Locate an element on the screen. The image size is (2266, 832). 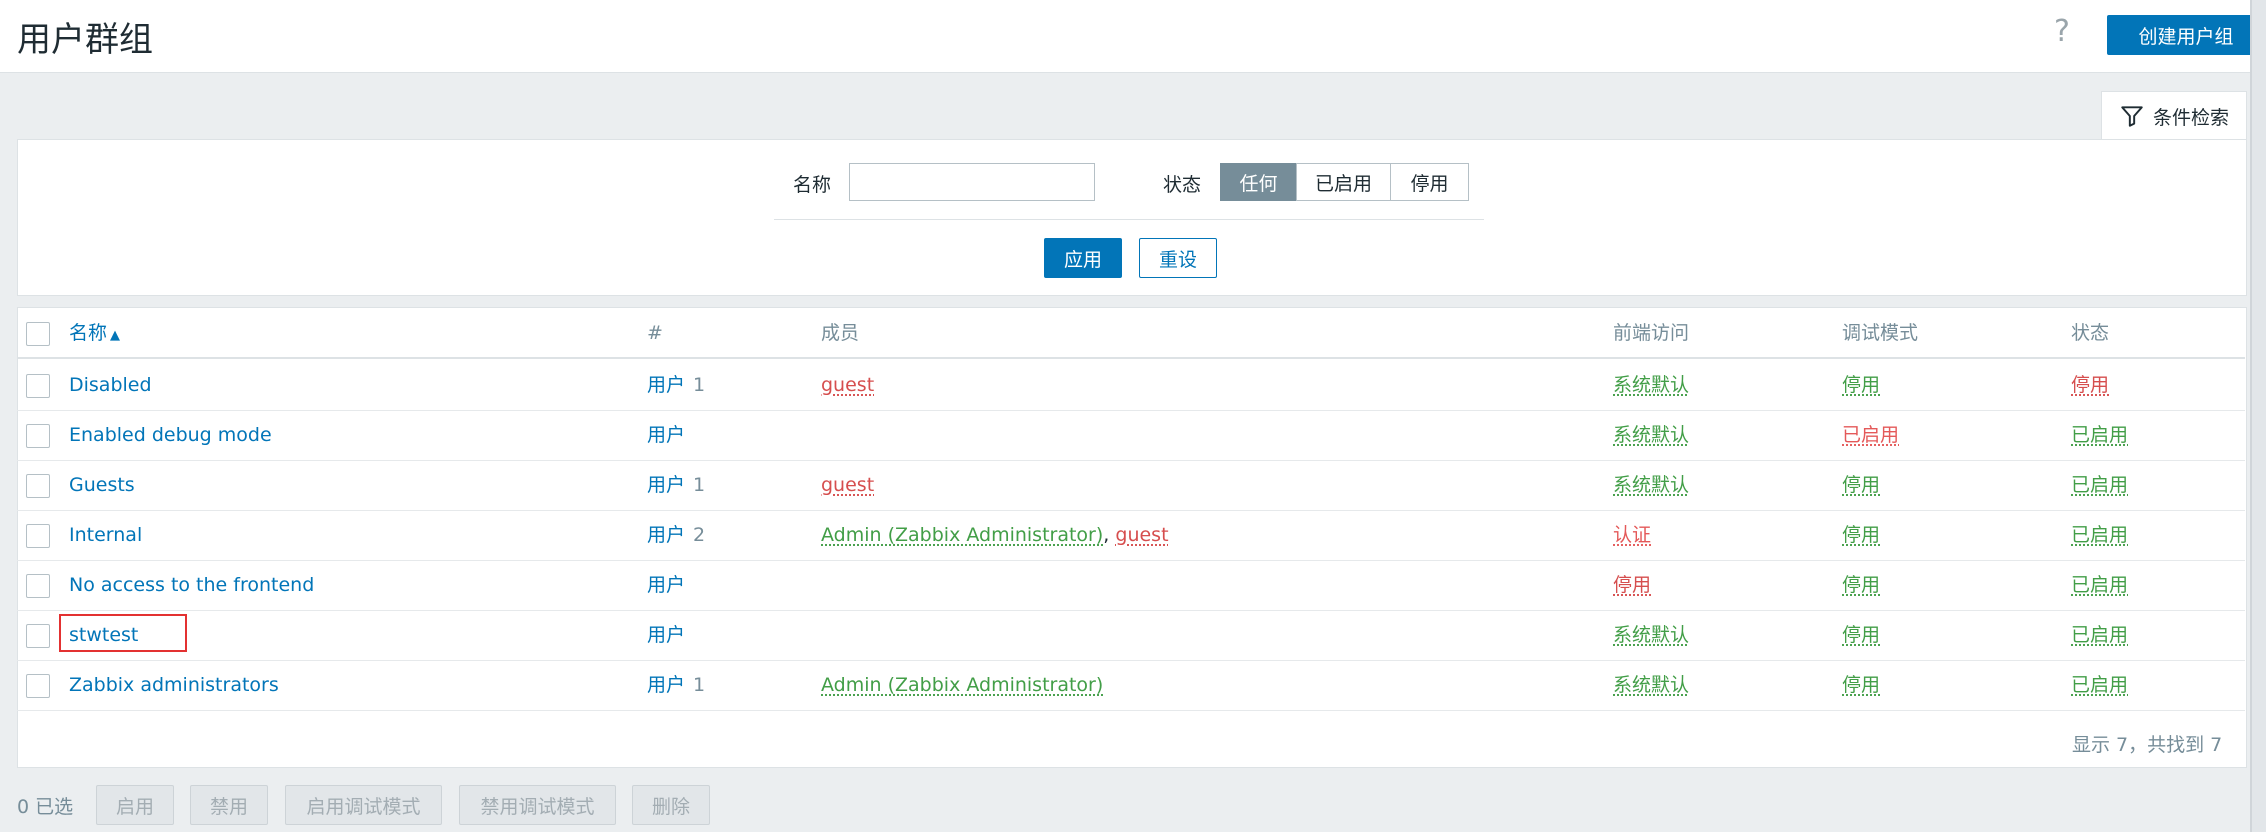
status-column-header: 状态 is located at coordinates (2090, 333).